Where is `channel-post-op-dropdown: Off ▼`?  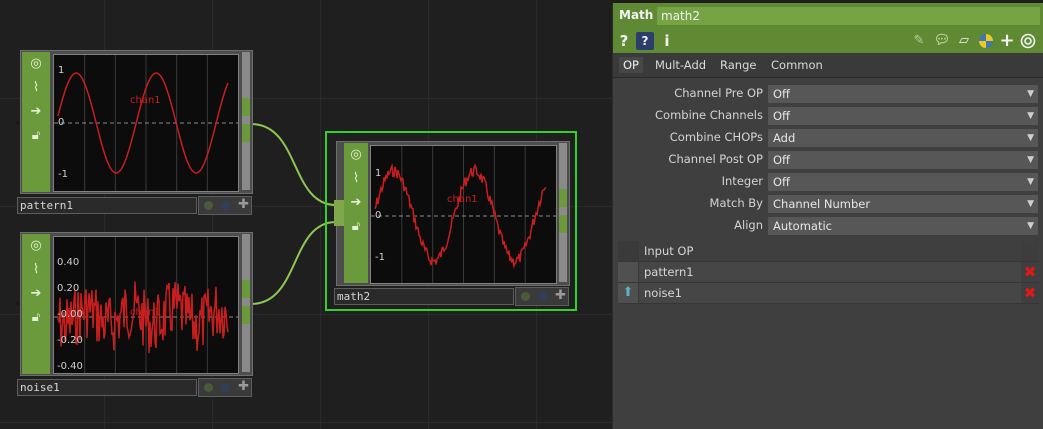
channel-post-op-dropdown: Off ▼ is located at coordinates (903, 160).